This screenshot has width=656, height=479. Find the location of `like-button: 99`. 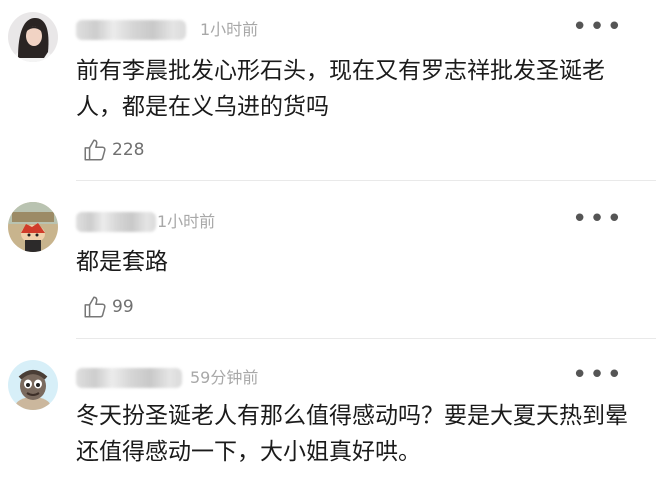

like-button: 99 is located at coordinates (108, 307).